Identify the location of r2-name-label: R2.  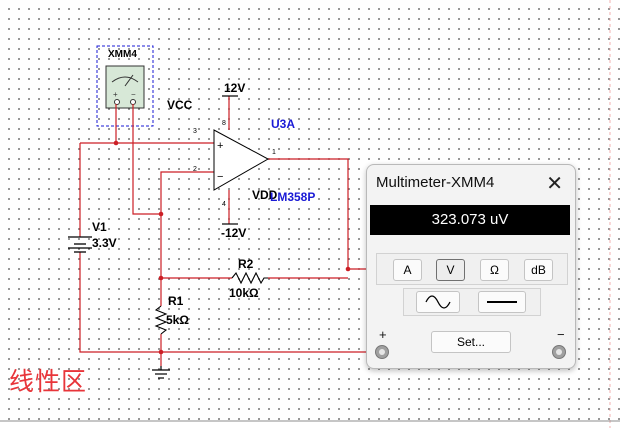
(246, 264).